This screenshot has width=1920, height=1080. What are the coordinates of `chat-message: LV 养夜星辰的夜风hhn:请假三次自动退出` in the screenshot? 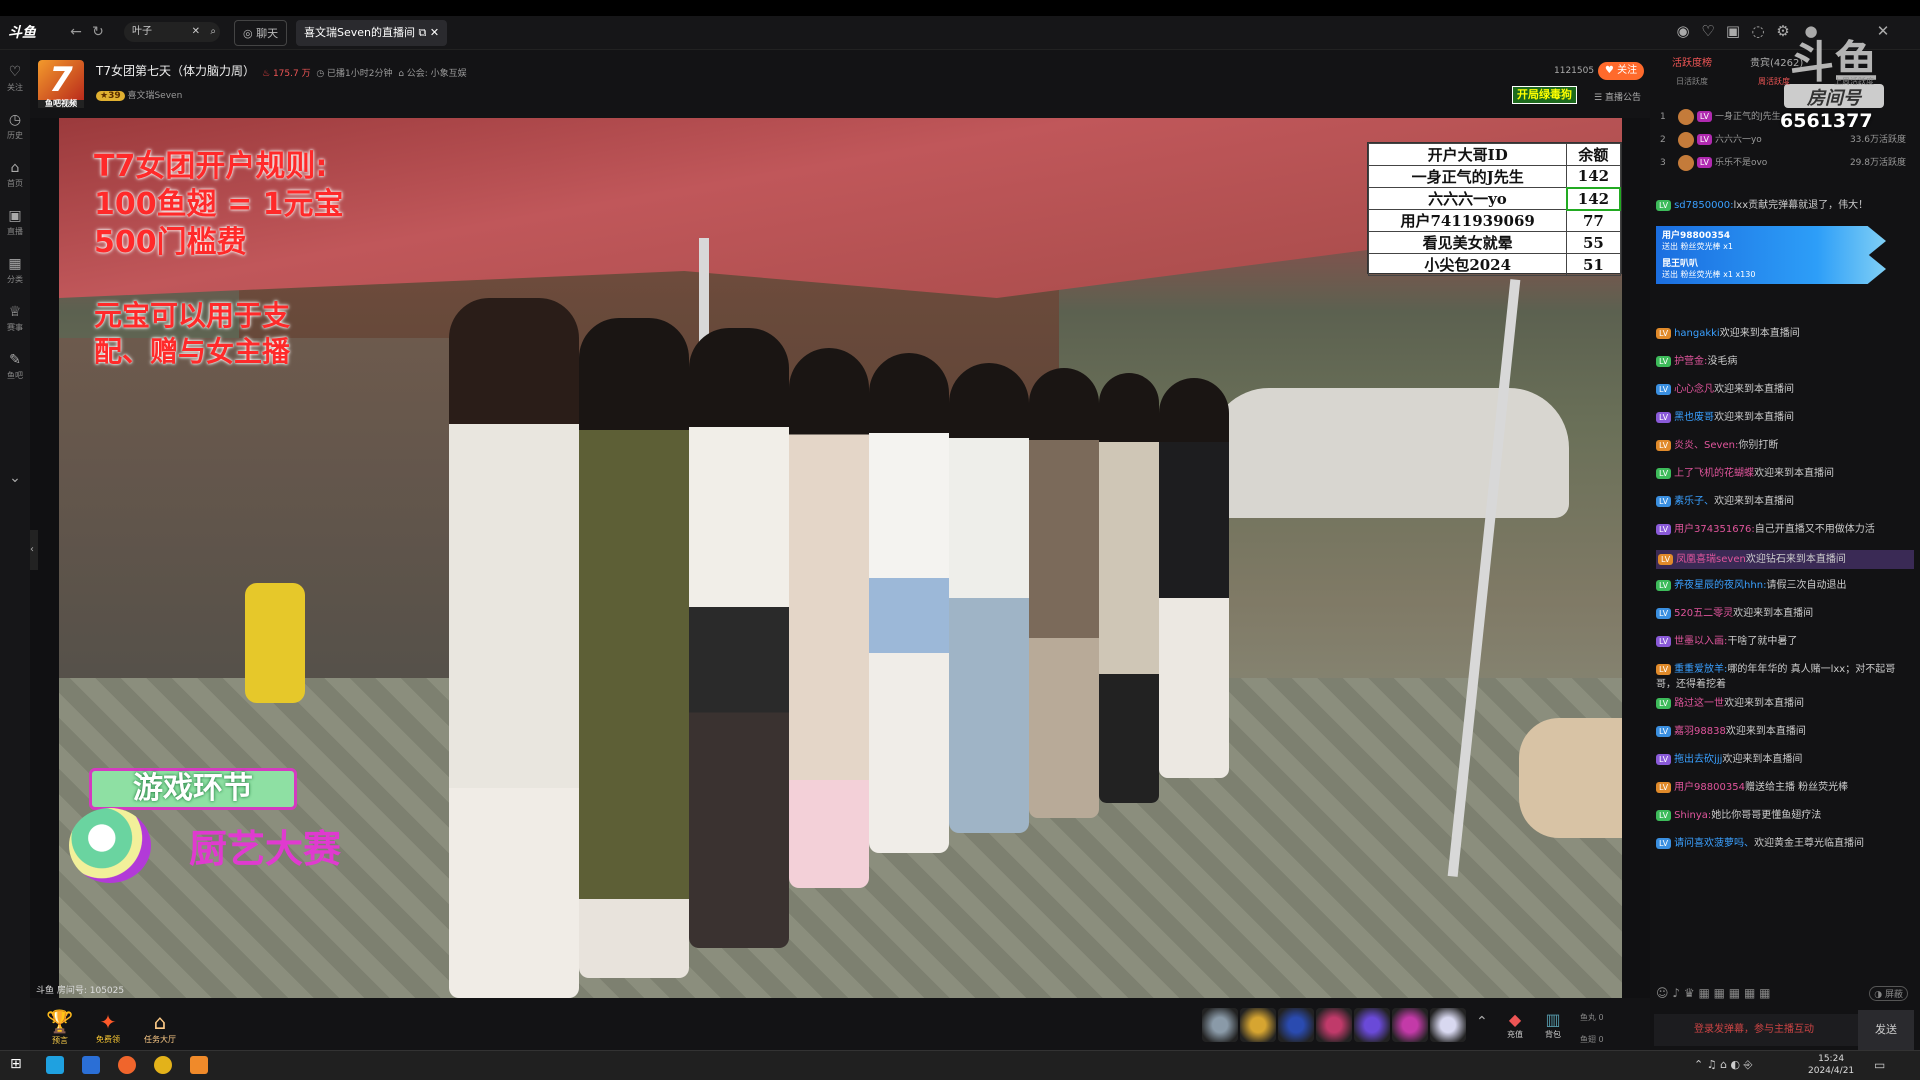 It's located at (1785, 585).